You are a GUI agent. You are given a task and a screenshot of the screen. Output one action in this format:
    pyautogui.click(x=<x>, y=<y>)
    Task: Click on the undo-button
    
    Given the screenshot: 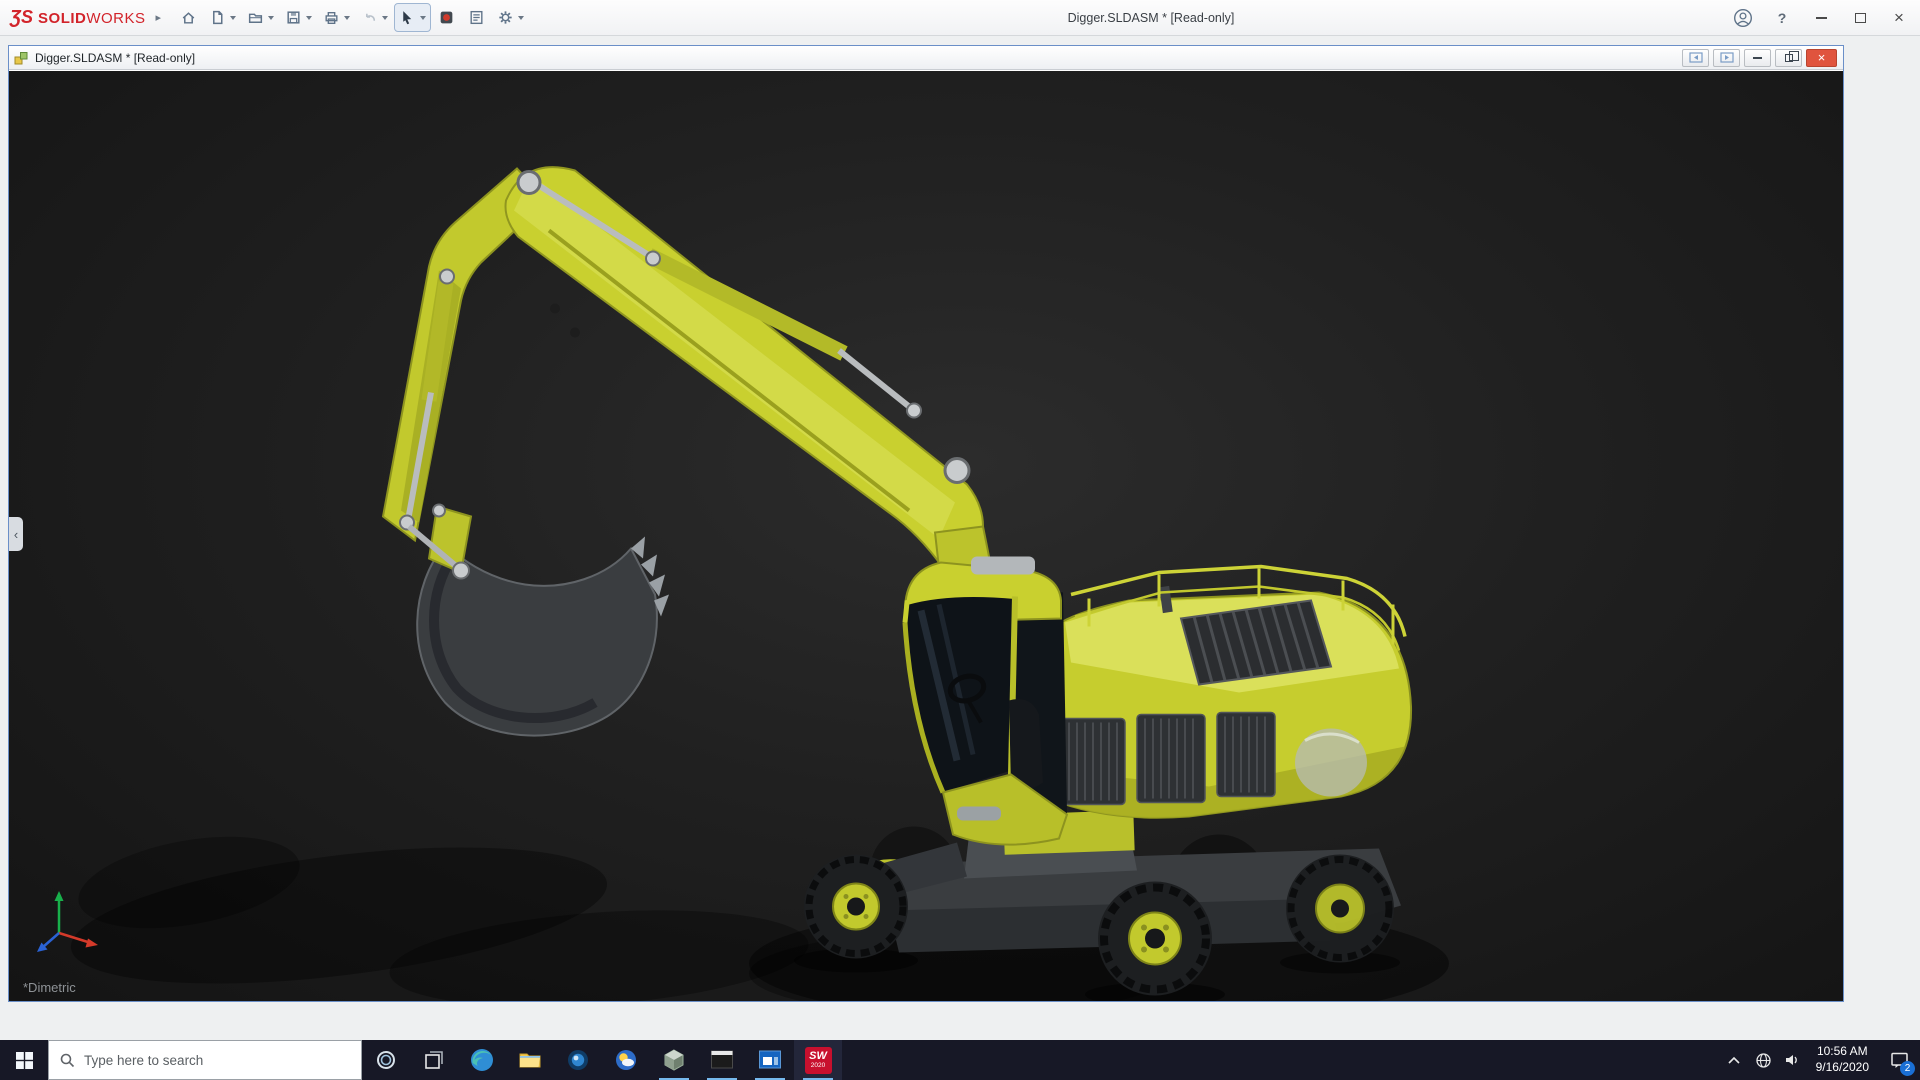 What is the action you would take?
    pyautogui.click(x=374, y=17)
    